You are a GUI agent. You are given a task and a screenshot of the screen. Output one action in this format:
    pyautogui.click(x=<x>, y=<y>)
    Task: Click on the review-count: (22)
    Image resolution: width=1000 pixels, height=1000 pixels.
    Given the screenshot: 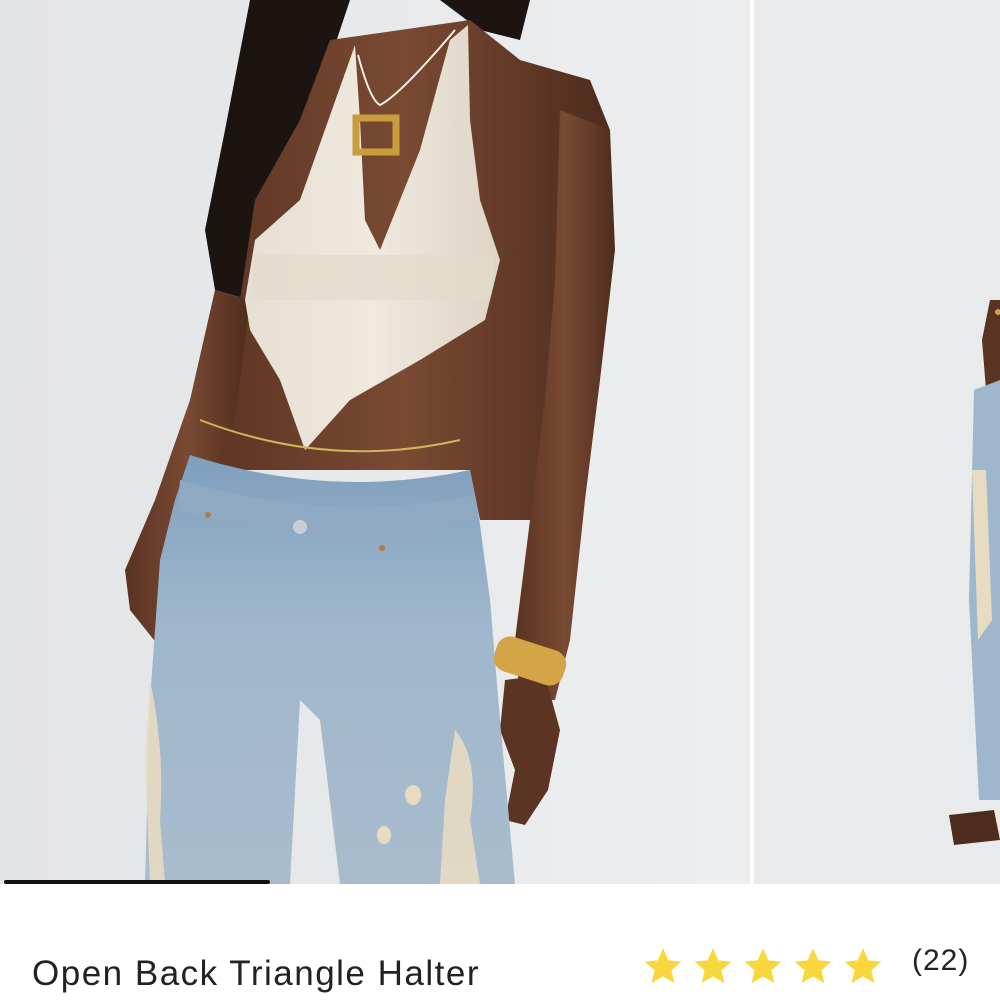 What is the action you would take?
    pyautogui.click(x=940, y=961)
    